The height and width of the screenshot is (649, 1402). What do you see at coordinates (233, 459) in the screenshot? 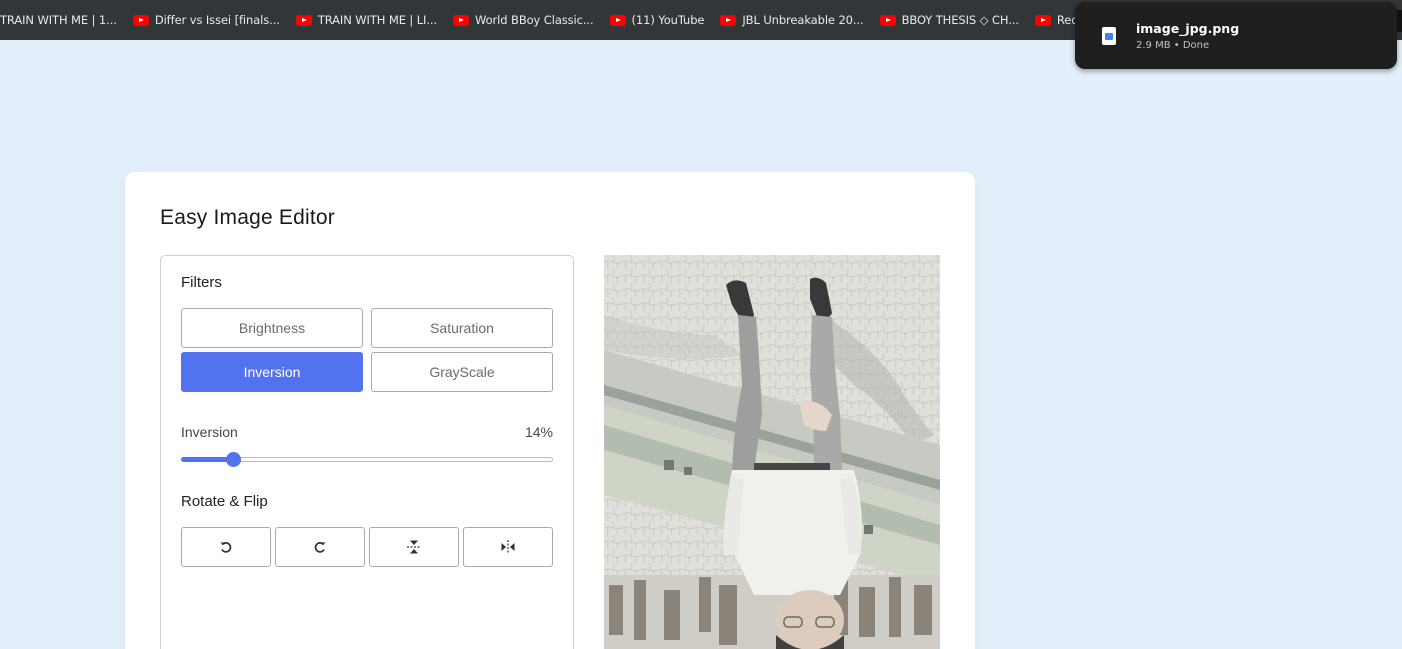
I see `filter-slider-thumb` at bounding box center [233, 459].